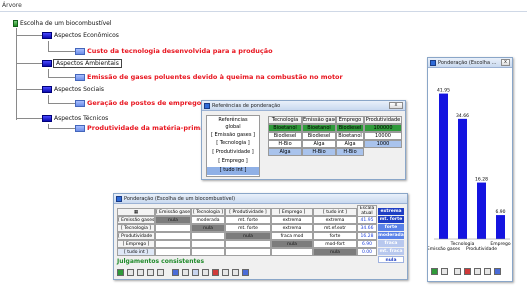  I want to click on reference-list-item: [ Emissão gases ], so click(233, 135).